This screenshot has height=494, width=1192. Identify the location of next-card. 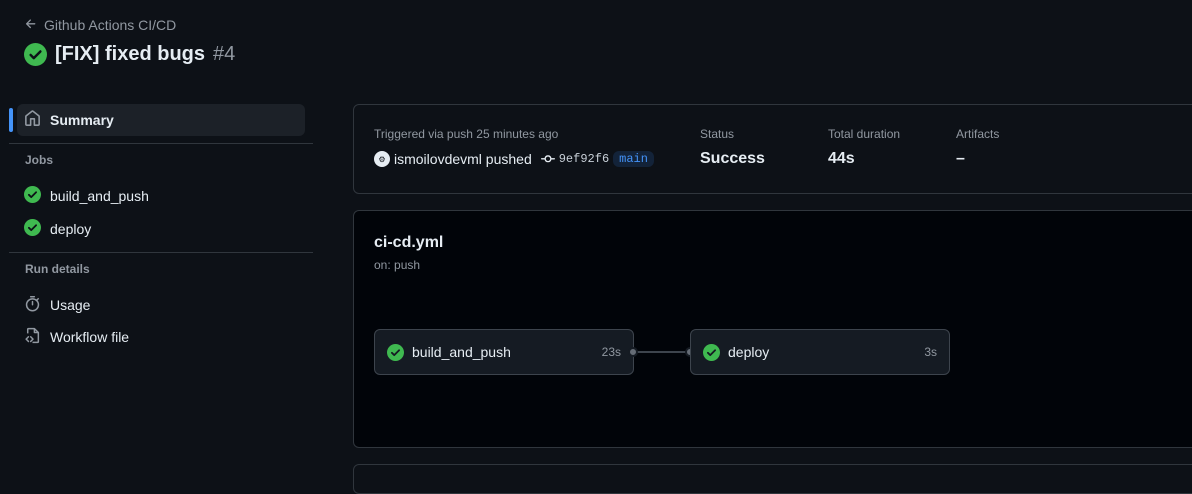
(772, 479).